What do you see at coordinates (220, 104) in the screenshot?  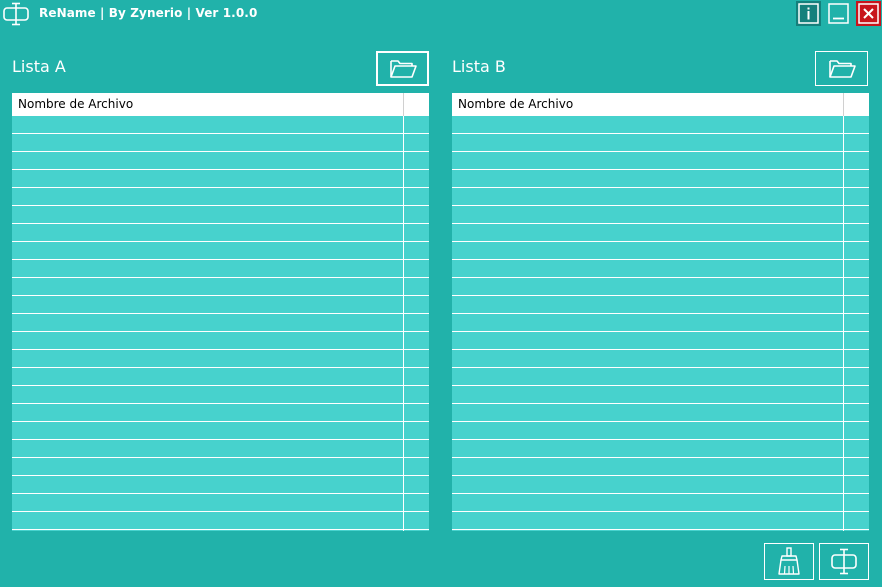 I see `list-a-header: Nombre de Archivo` at bounding box center [220, 104].